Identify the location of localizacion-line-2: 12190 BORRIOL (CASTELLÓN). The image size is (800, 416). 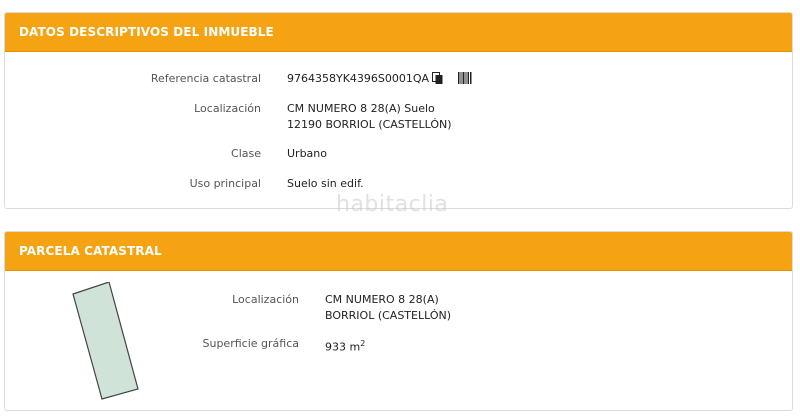
(369, 124).